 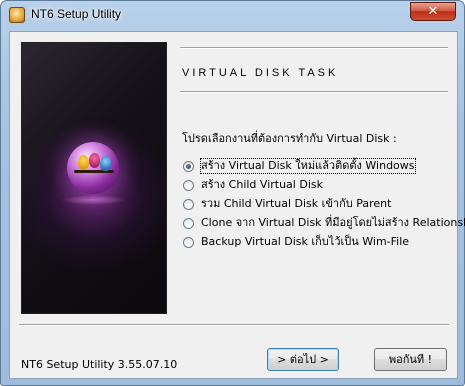 What do you see at coordinates (314, 92) in the screenshot?
I see `header-rule-bottom` at bounding box center [314, 92].